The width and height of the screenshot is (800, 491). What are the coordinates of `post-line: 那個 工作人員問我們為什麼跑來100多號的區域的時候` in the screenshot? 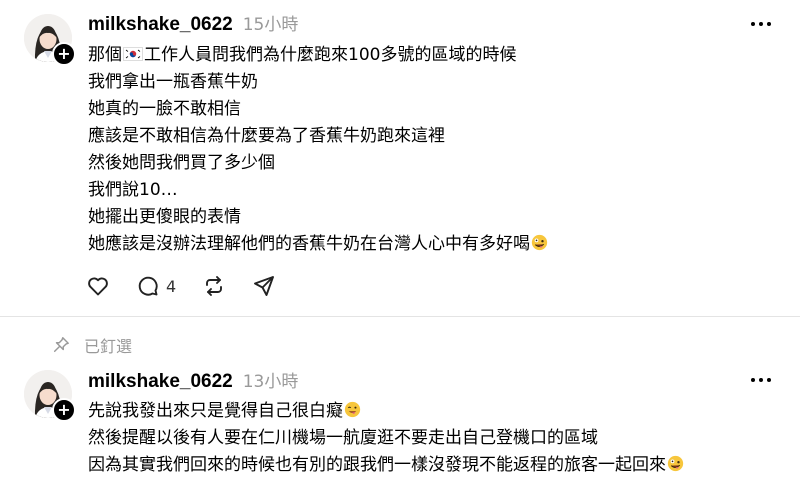 It's located at (302, 55).